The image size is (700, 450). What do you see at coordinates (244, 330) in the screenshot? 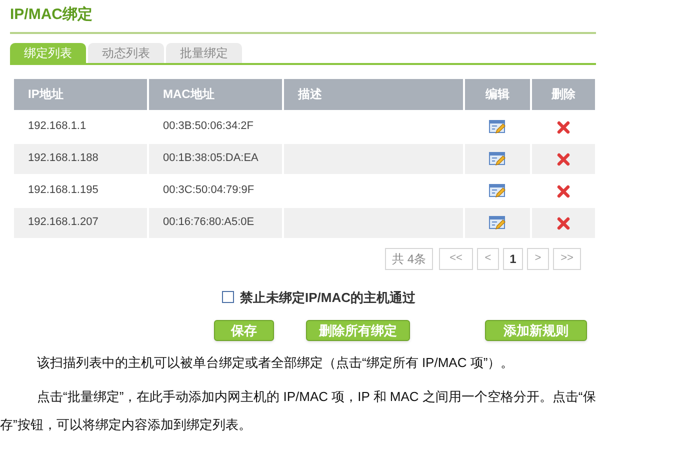
I see `action-button: 保存` at bounding box center [244, 330].